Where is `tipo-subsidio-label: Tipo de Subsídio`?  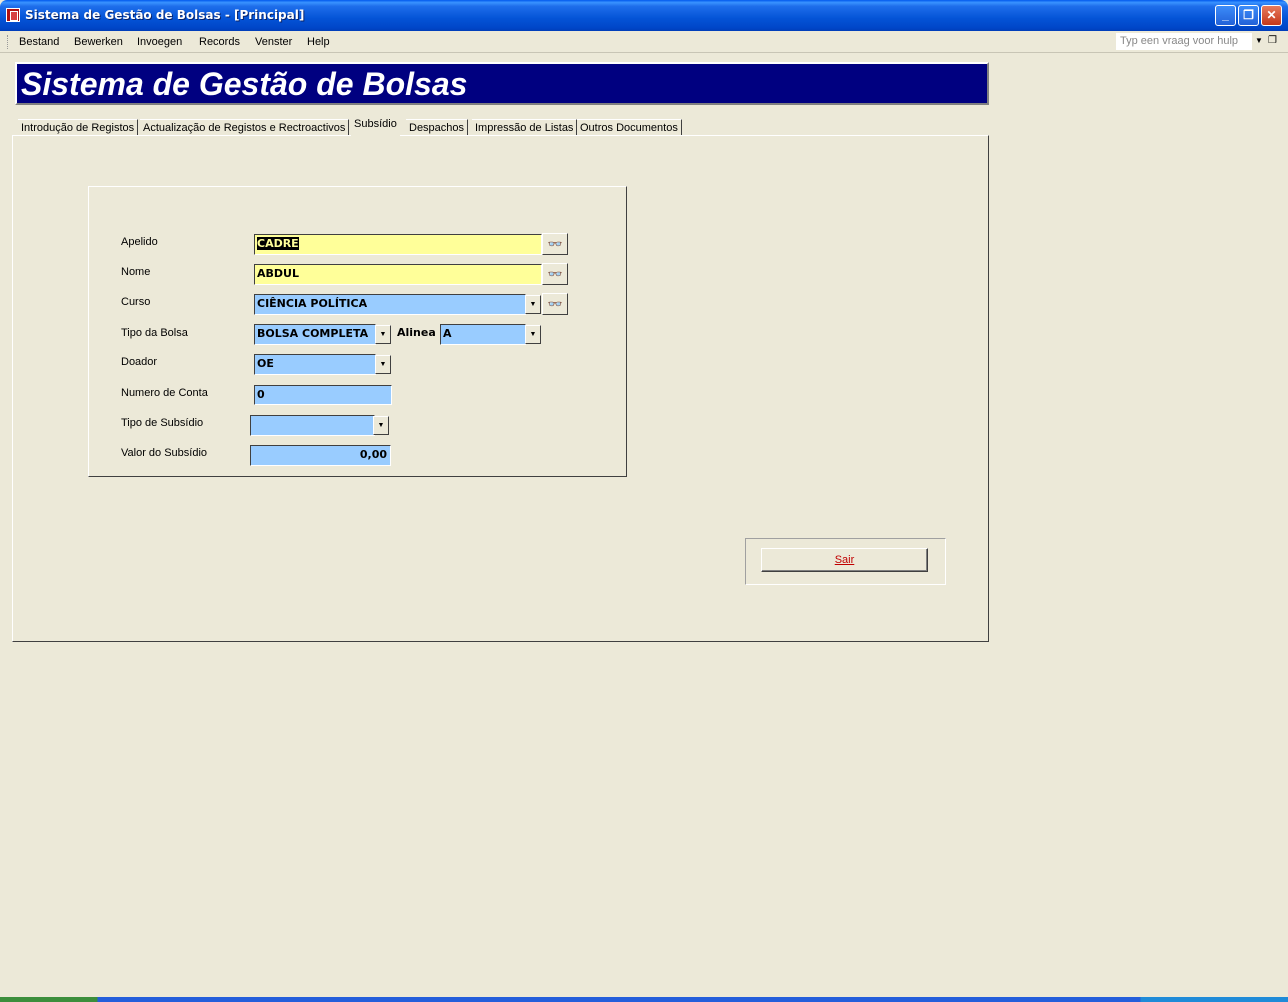 tipo-subsidio-label: Tipo de Subsídio is located at coordinates (162, 423).